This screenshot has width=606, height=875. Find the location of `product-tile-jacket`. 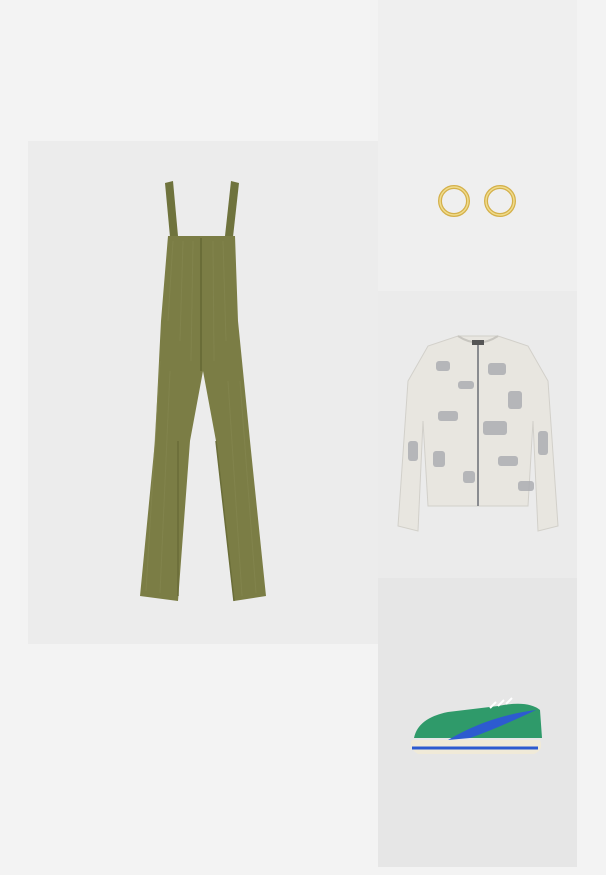

product-tile-jacket is located at coordinates (477, 434).